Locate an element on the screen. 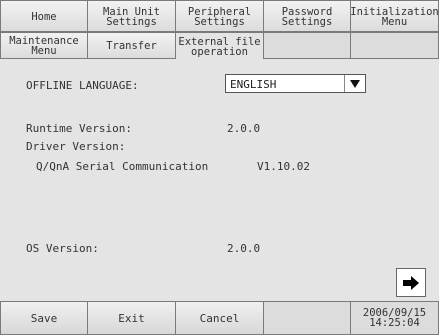 The height and width of the screenshot is (335, 439). toolbar-empty-slot is located at coordinates (307, 318).